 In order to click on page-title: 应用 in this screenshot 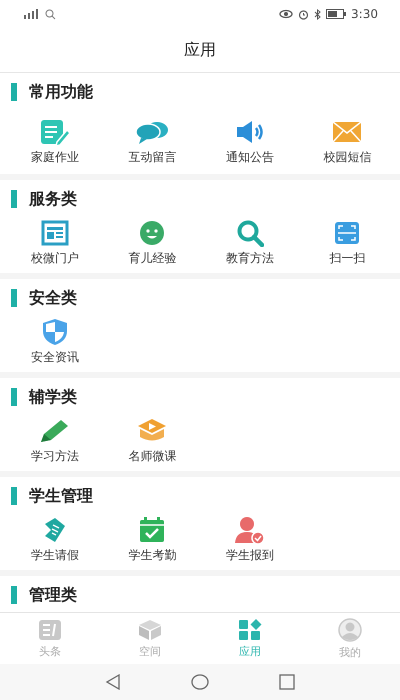, I will do `click(200, 50)`.